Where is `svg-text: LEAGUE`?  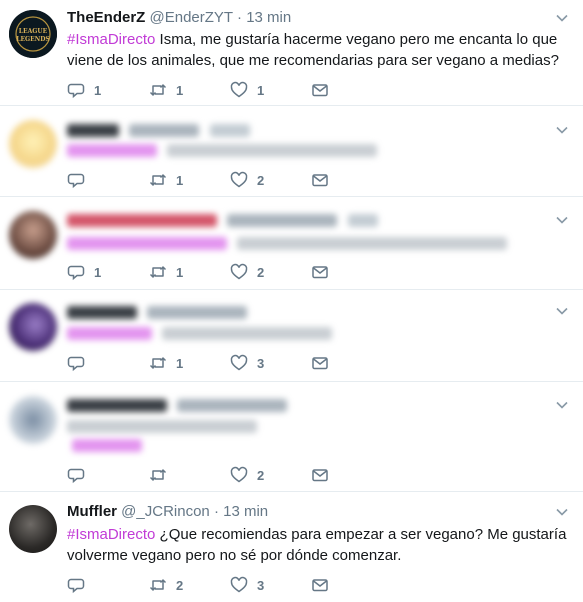
svg-text: LEAGUE is located at coordinates (33, 31).